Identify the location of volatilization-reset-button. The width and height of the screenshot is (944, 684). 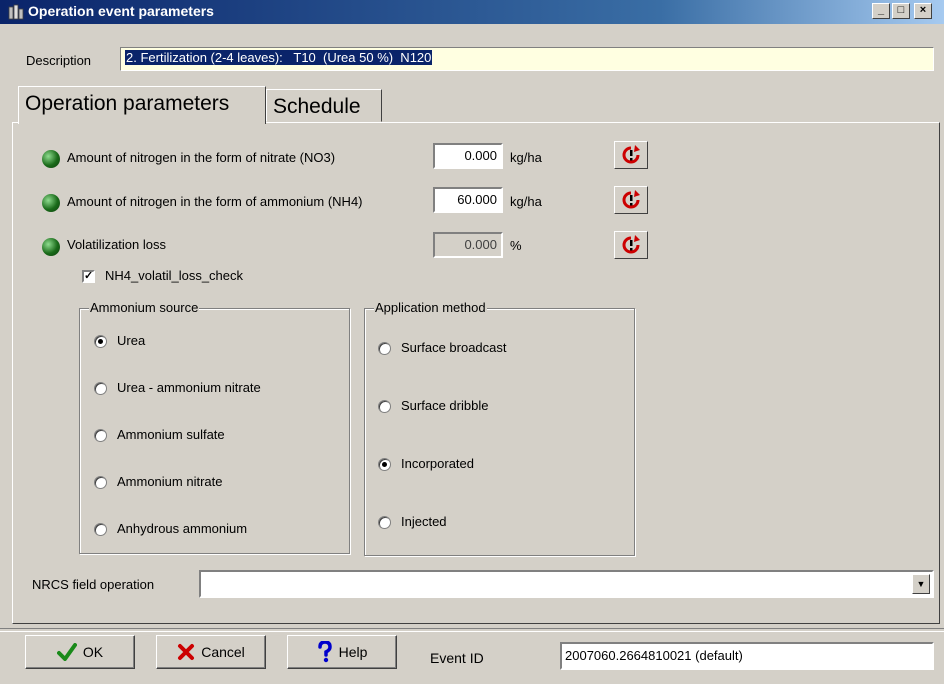
(631, 245).